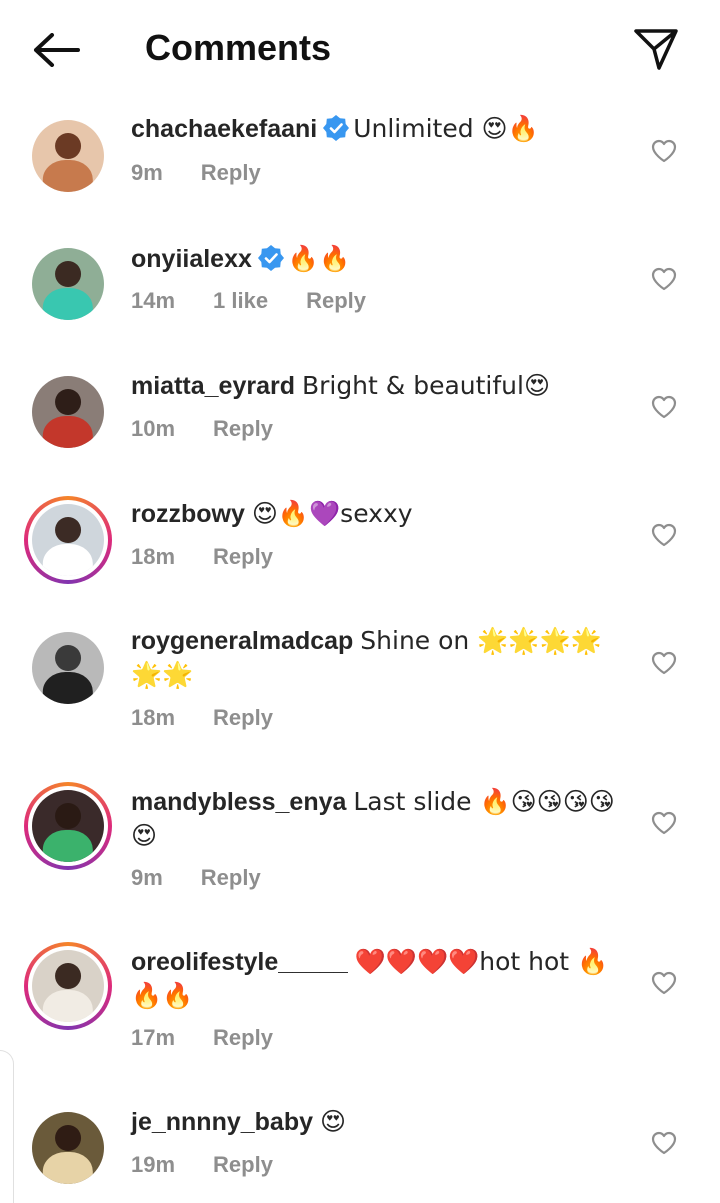 The height and width of the screenshot is (1203, 720). What do you see at coordinates (332, 513) in the screenshot?
I see `comment-body: 😍🔥💜sexxy` at bounding box center [332, 513].